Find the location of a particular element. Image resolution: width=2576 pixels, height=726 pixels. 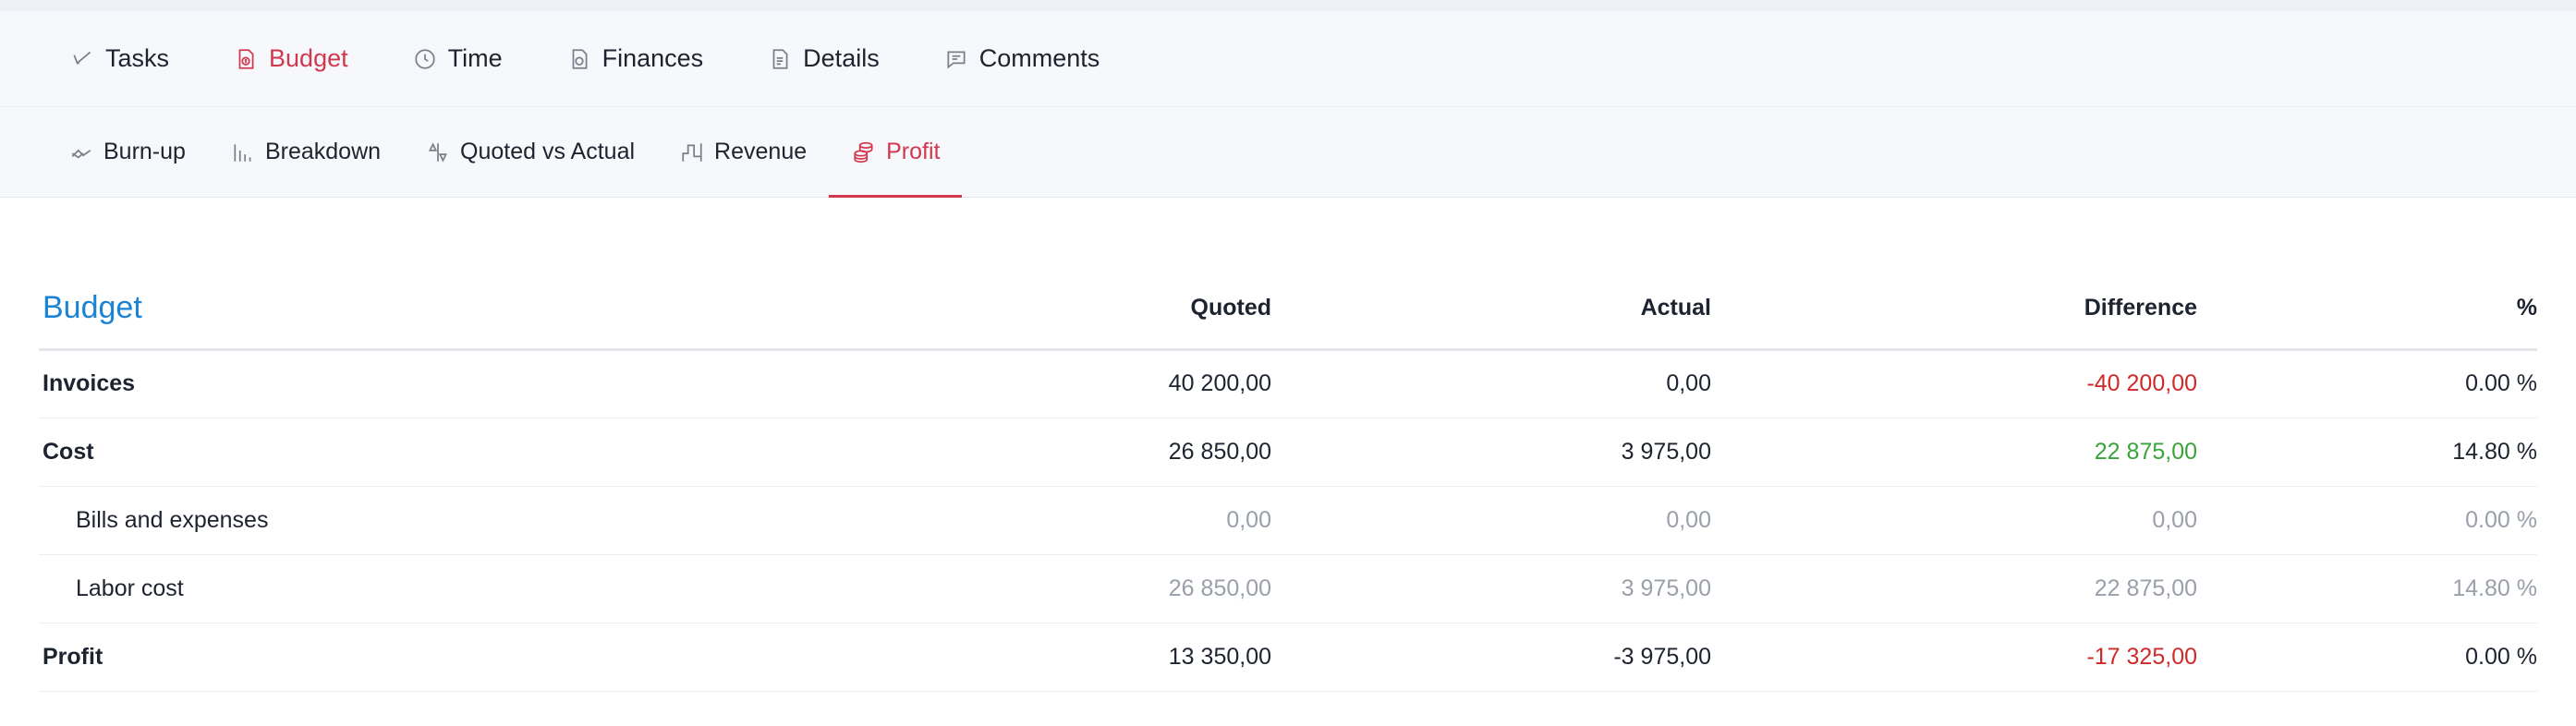

tab-label: Details is located at coordinates (841, 58).